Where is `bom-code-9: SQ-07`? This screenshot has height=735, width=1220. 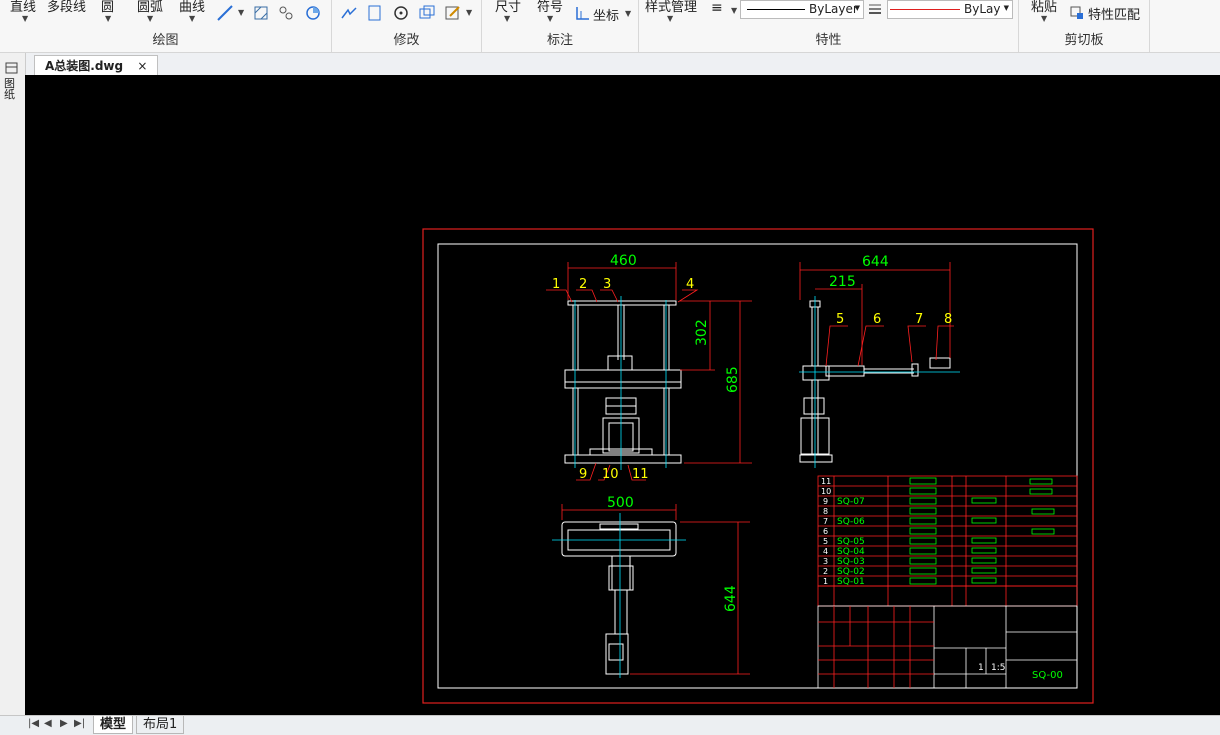 bom-code-9: SQ-07 is located at coordinates (851, 502).